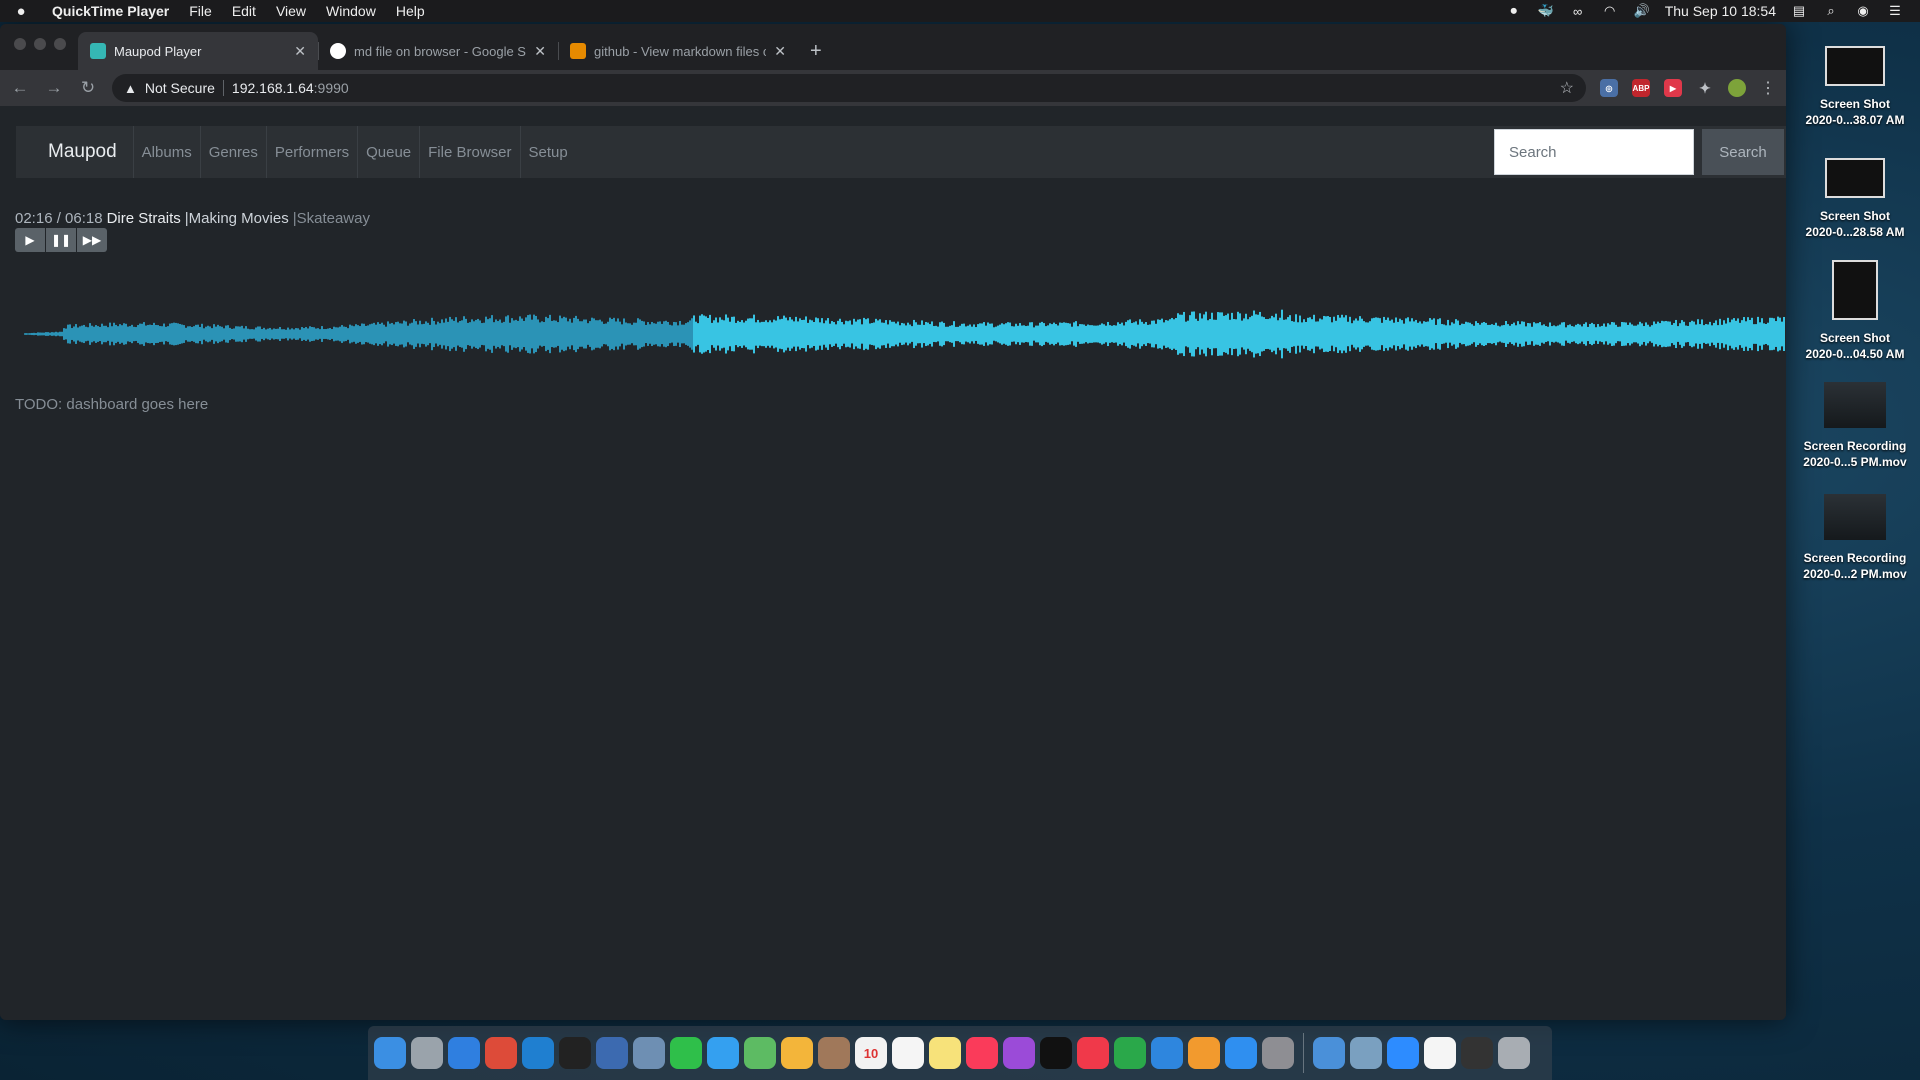  Describe the element at coordinates (982, 1053) in the screenshot. I see `music-icon` at that location.